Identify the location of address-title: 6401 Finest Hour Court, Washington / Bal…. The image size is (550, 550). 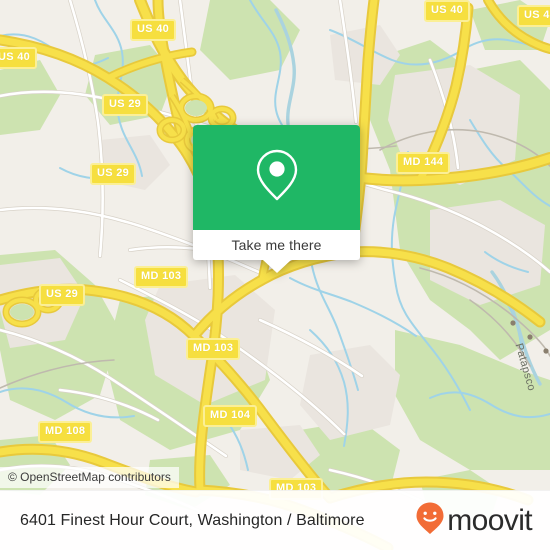
(192, 520).